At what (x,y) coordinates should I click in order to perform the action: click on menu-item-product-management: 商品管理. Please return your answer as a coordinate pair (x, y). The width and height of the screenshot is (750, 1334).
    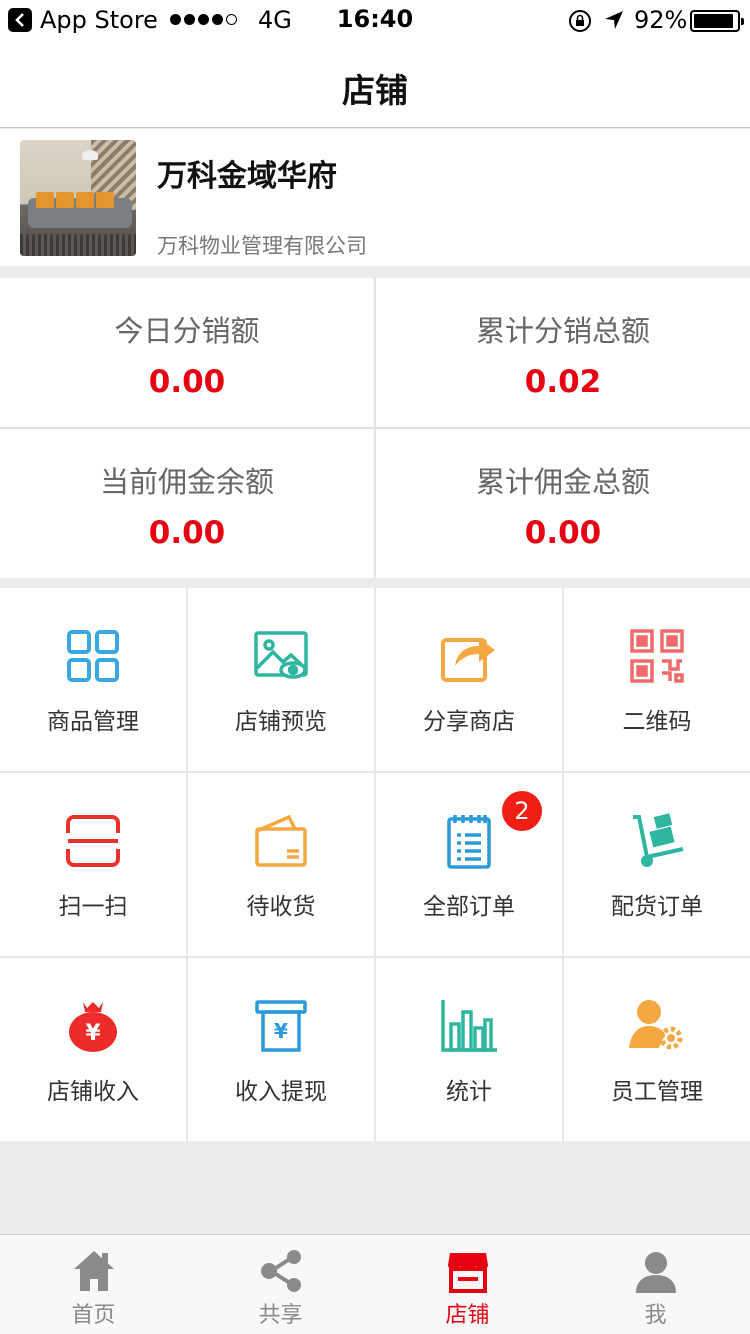
    Looking at the image, I should click on (93, 679).